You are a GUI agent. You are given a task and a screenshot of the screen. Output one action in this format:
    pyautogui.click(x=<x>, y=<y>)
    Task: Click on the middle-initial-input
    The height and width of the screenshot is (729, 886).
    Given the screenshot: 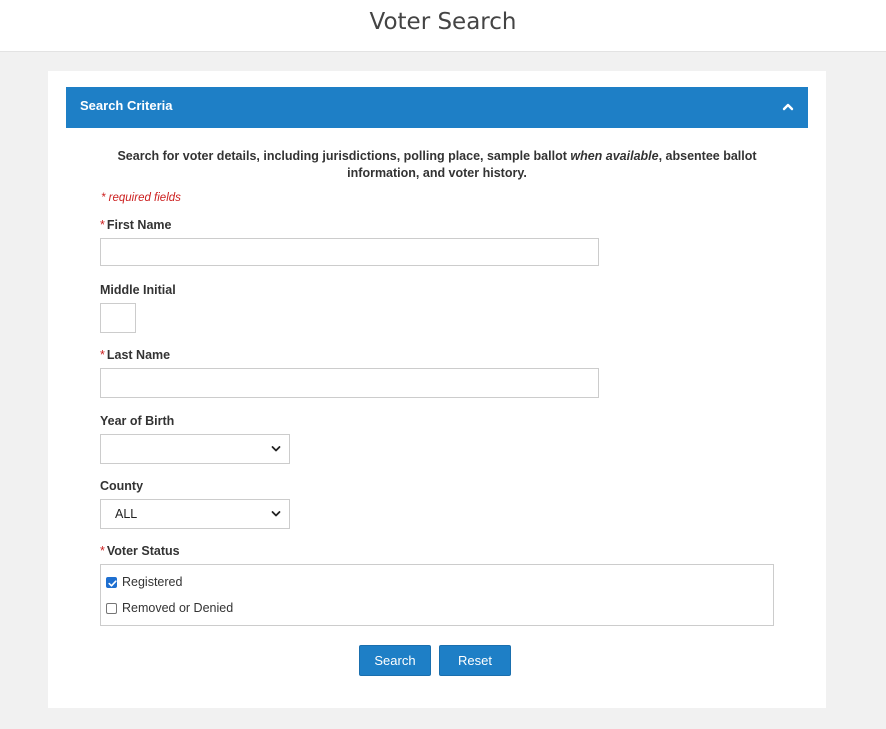 What is the action you would take?
    pyautogui.click(x=118, y=318)
    